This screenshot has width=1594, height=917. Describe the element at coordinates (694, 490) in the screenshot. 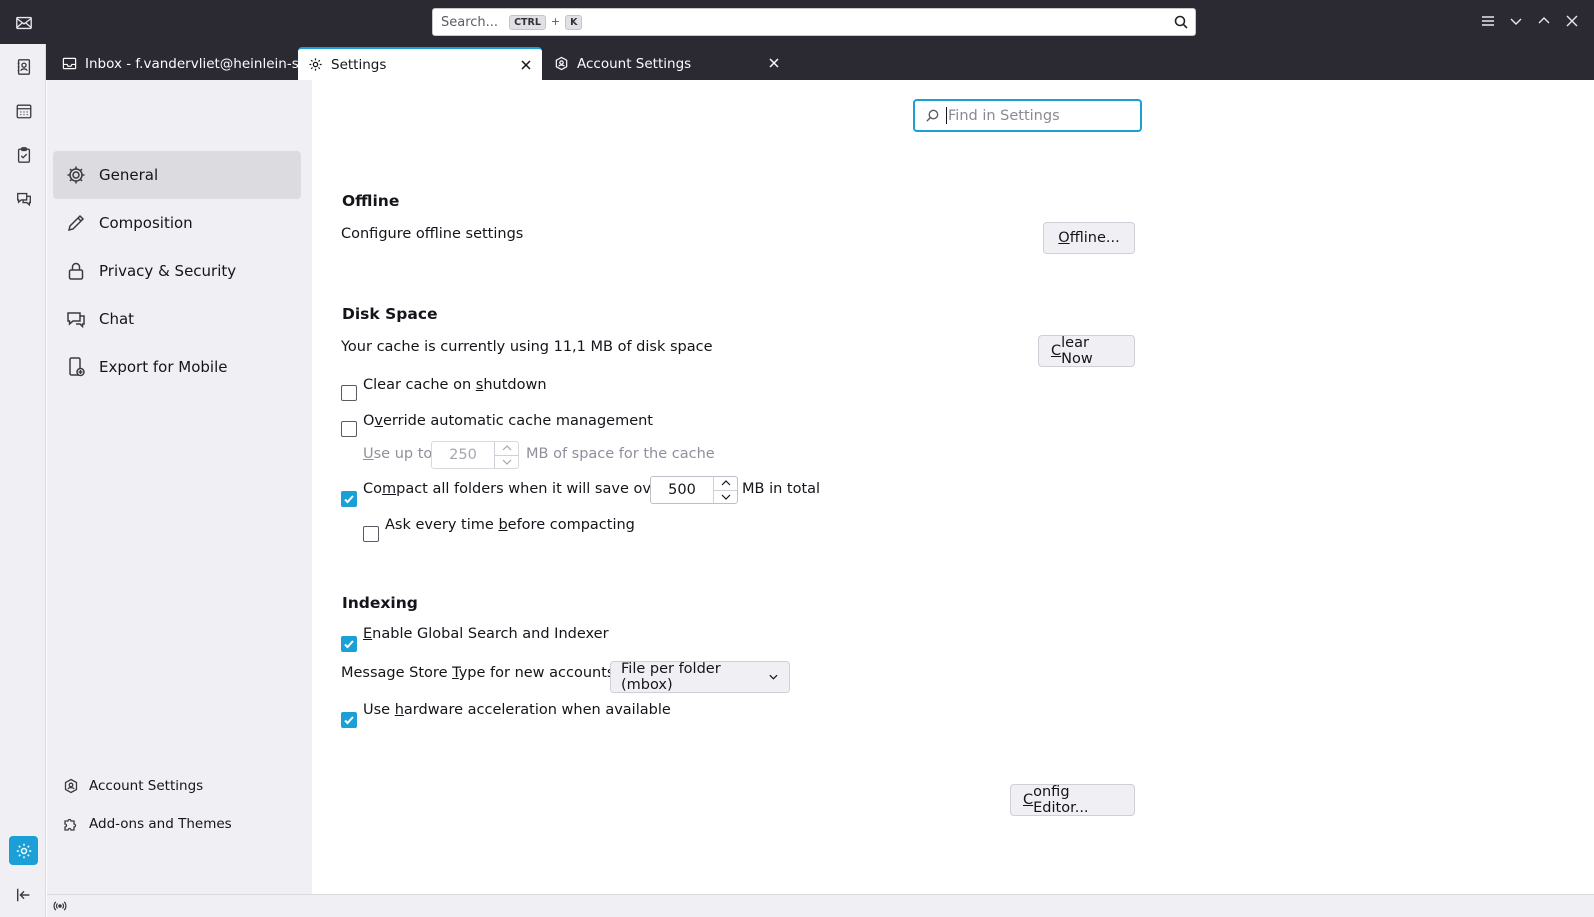

I see `compact-threshold-stepper: 500` at that location.